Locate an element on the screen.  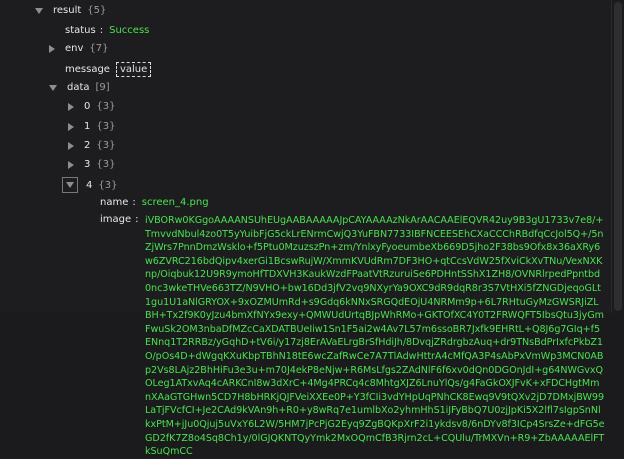
tree-node-data: data [9] is located at coordinates (79, 87).